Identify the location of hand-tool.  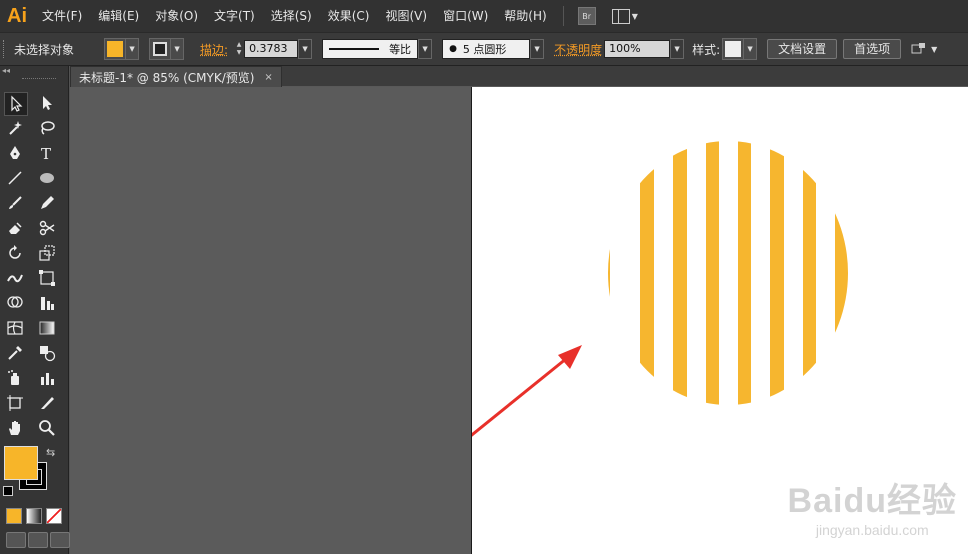
(15, 428).